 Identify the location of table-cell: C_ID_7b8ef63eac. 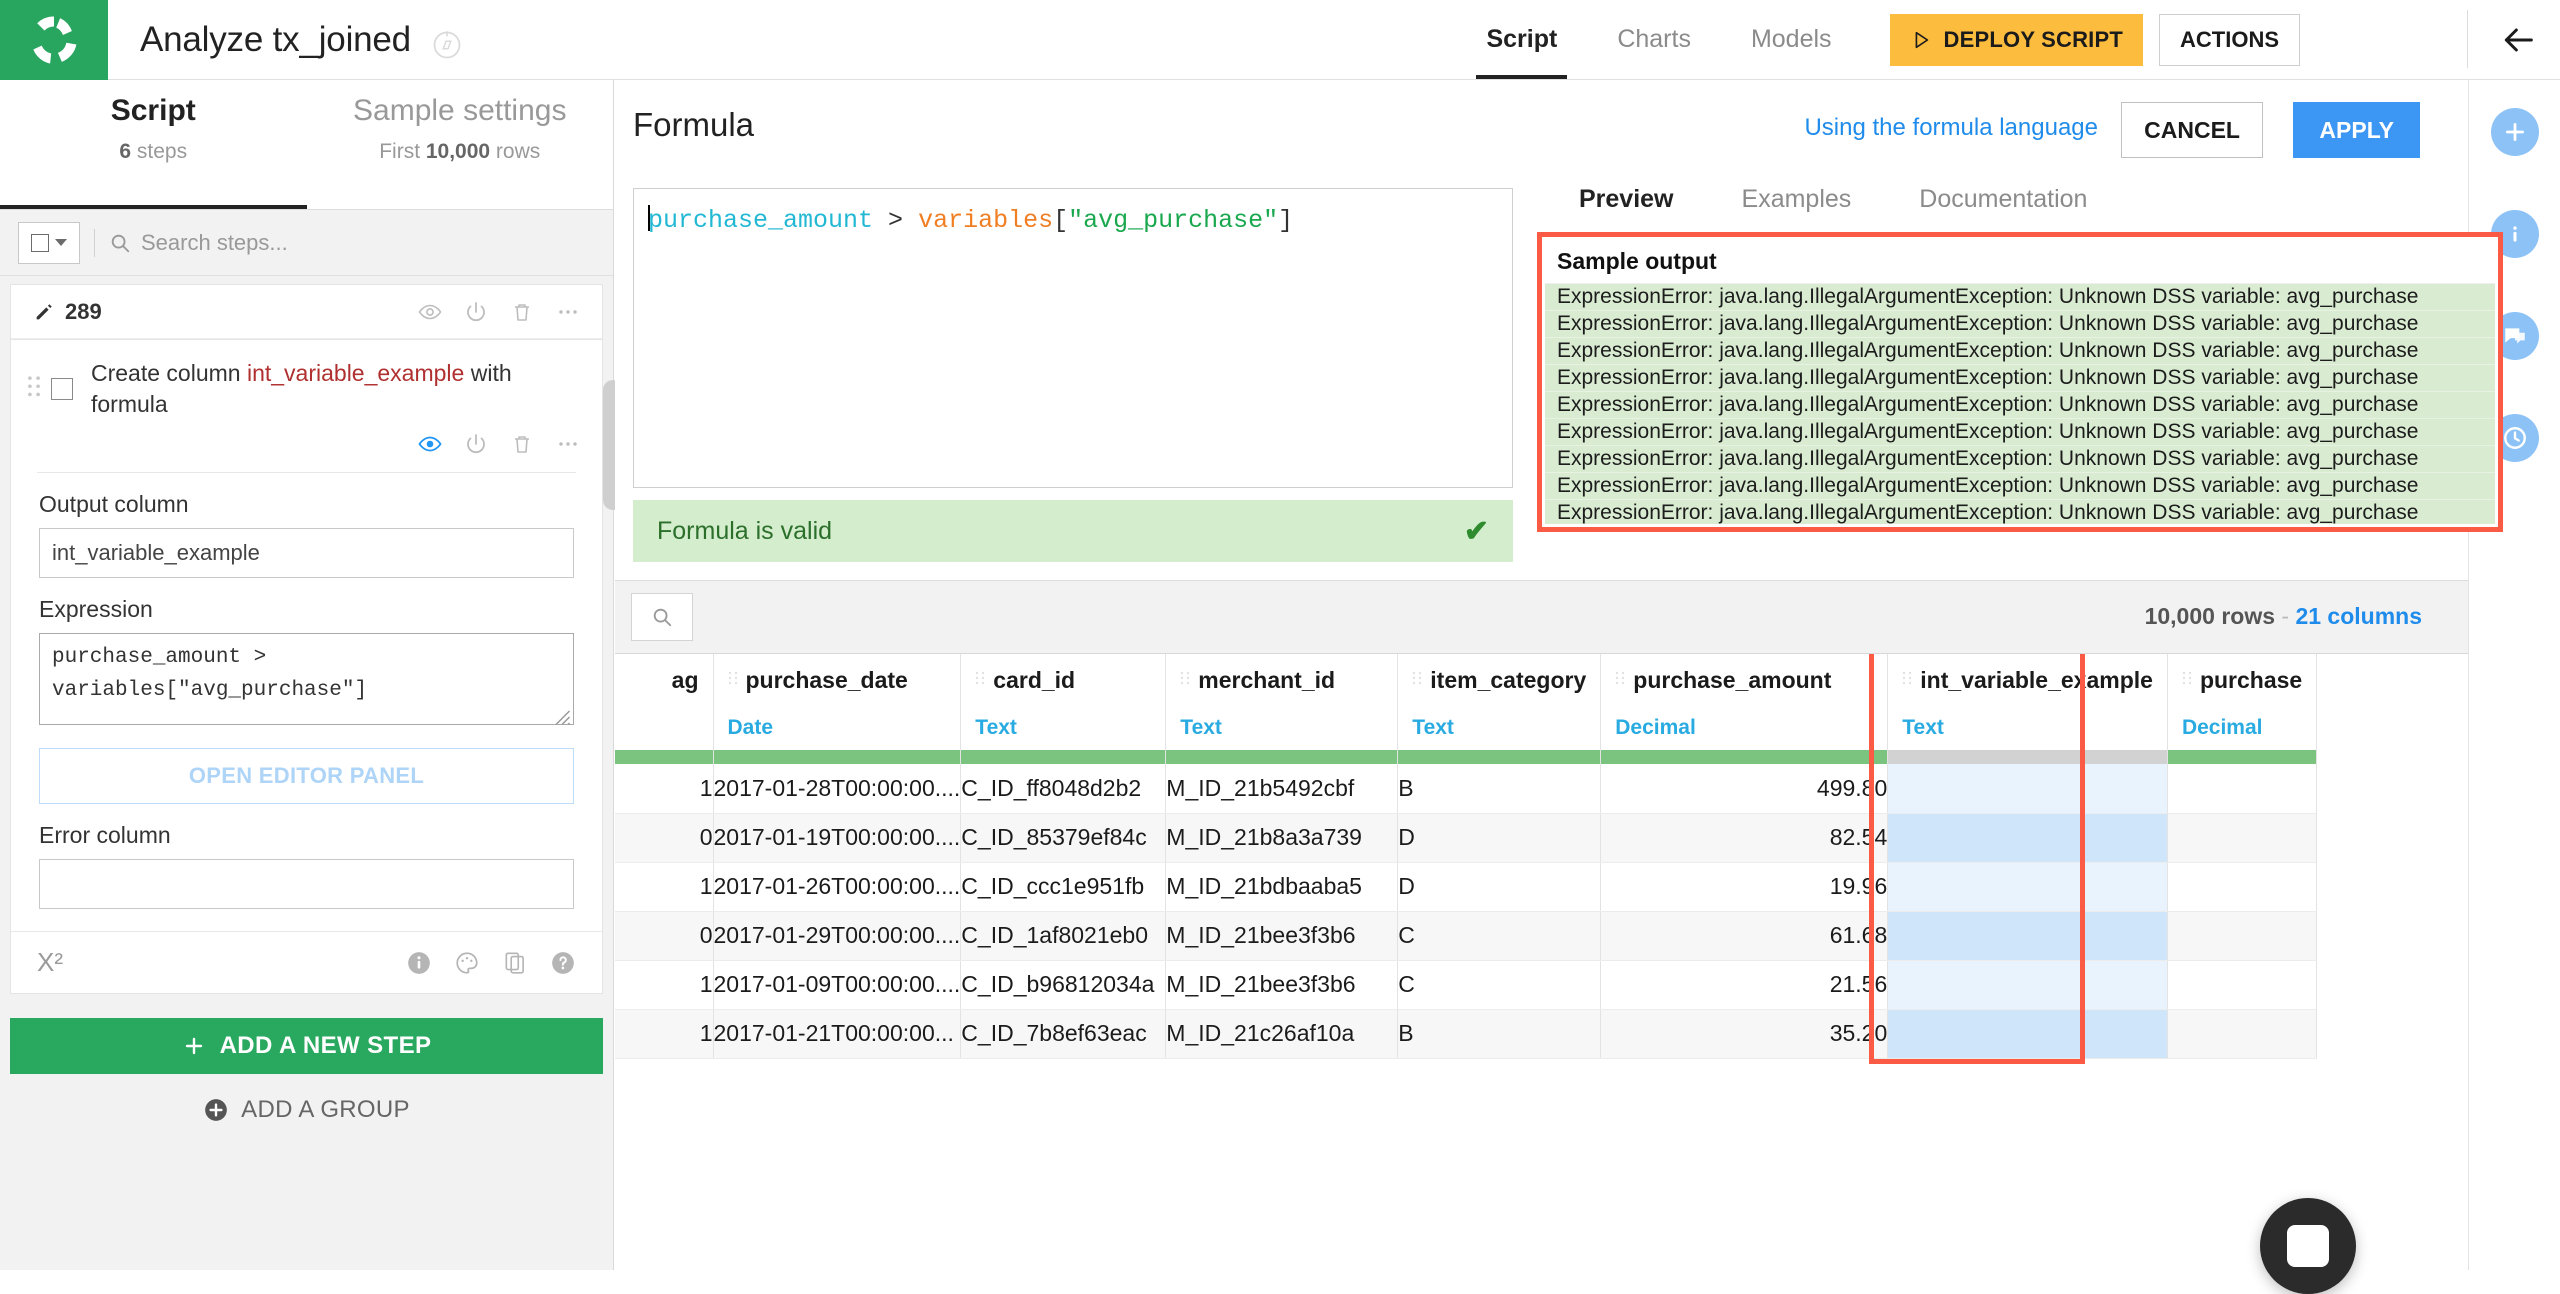
(1063, 1034).